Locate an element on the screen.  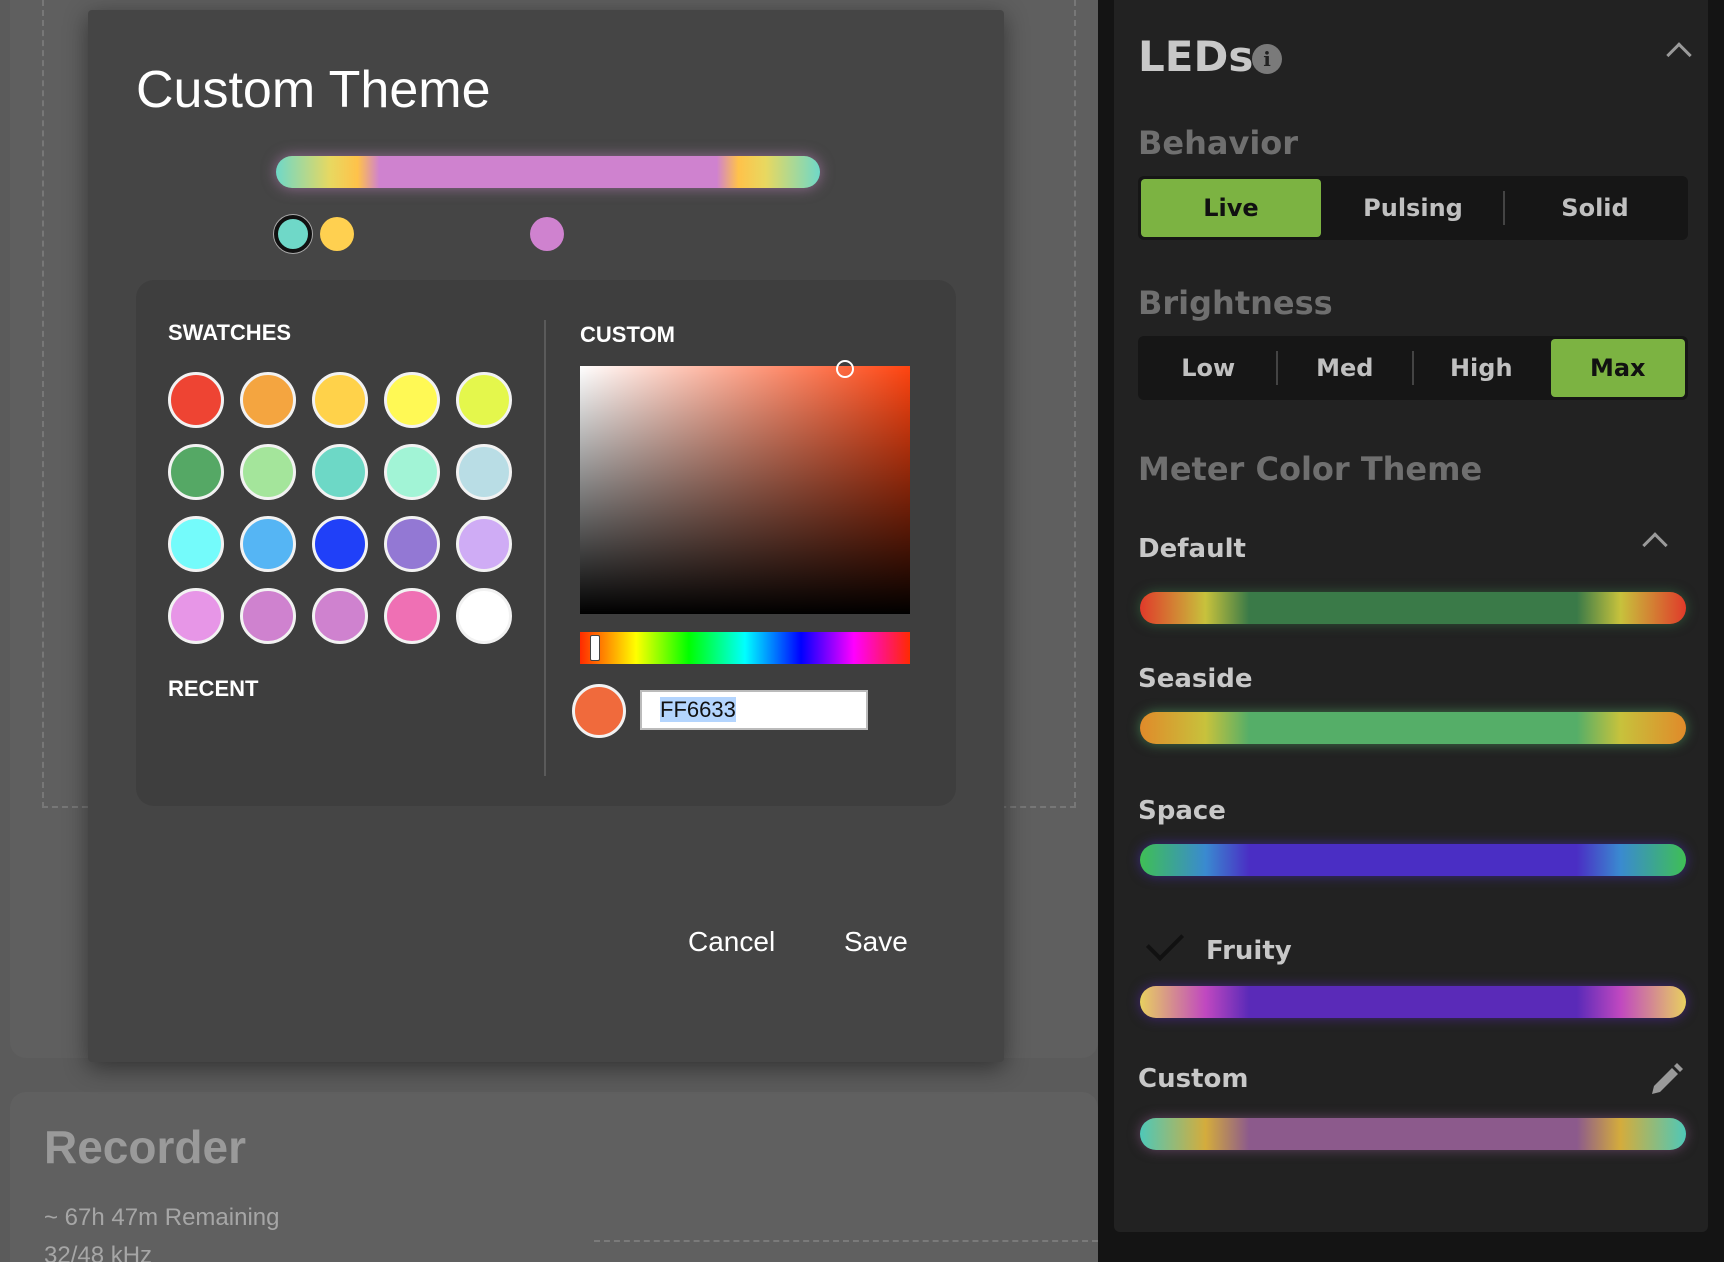
brightness-option-med: Med is located at coordinates (1345, 368).